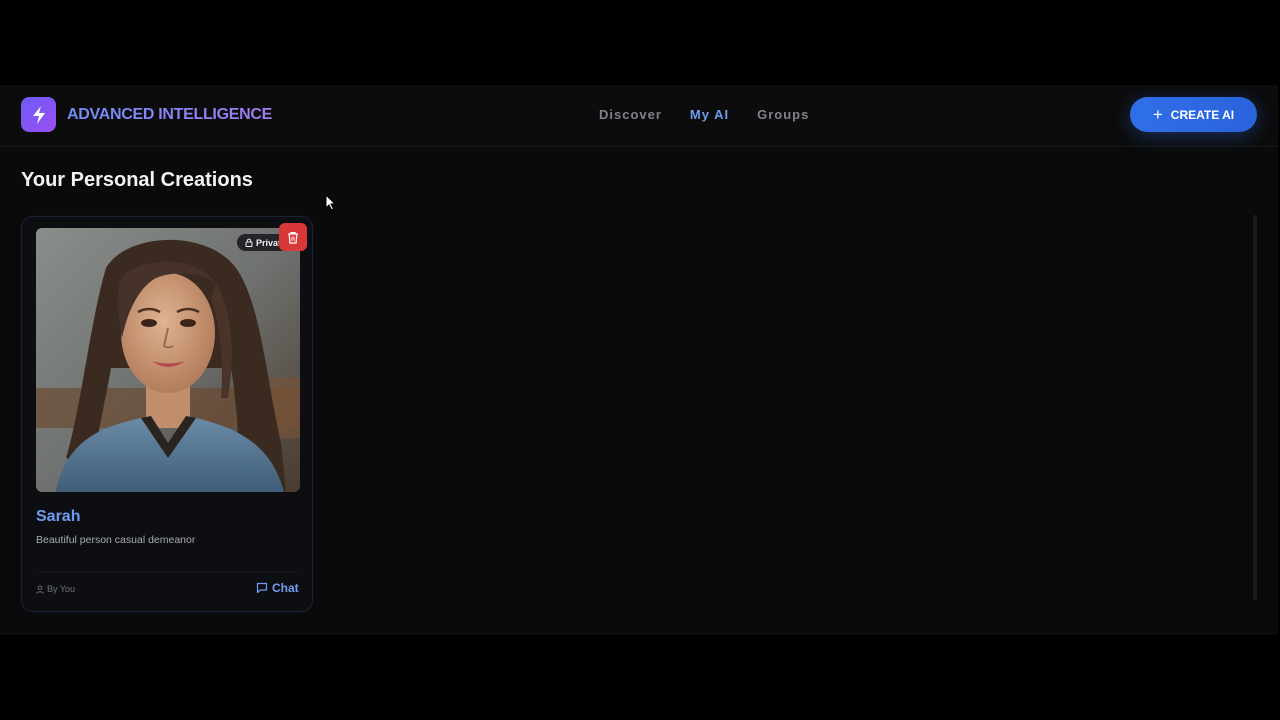 This screenshot has height=720, width=1280. I want to click on character-description: Beautiful person casual demeanor, so click(116, 540).